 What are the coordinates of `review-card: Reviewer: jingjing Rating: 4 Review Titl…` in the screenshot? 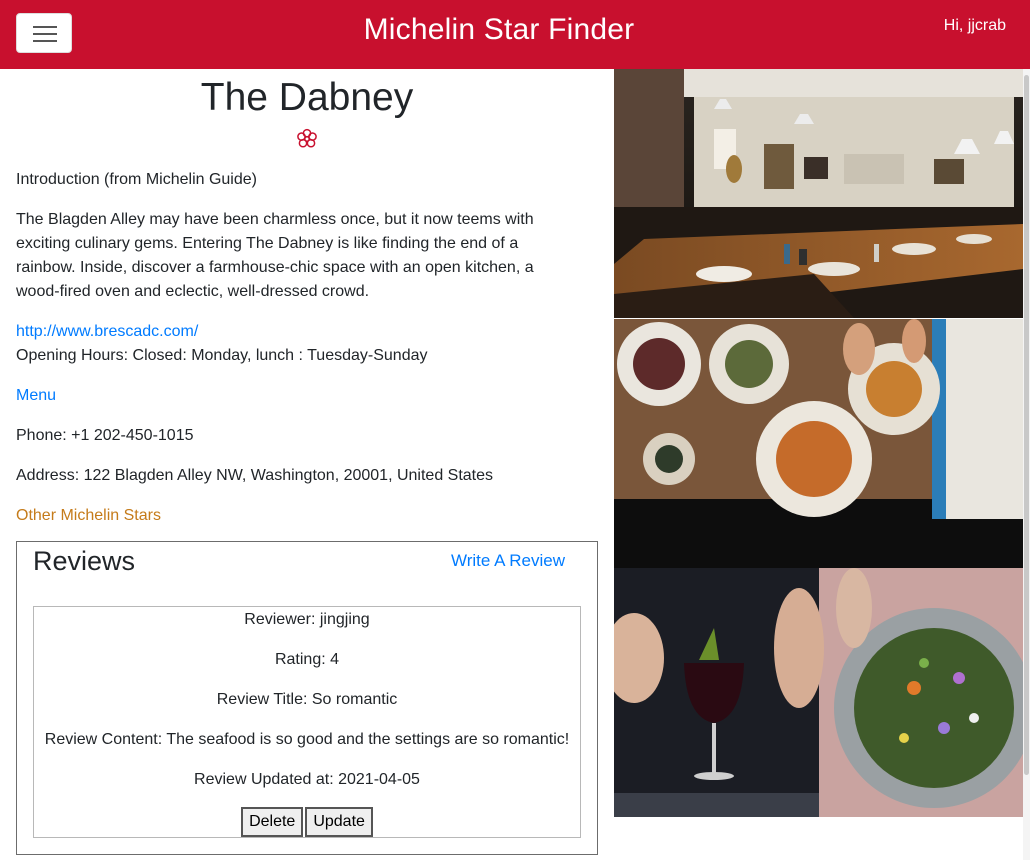 It's located at (307, 722).